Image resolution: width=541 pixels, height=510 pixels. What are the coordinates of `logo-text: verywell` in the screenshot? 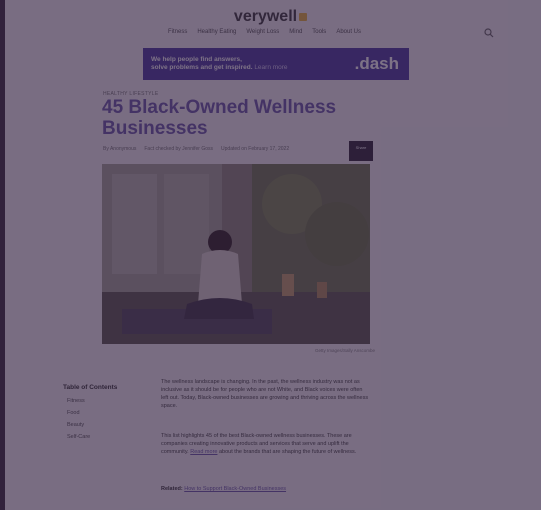 It's located at (265, 16).